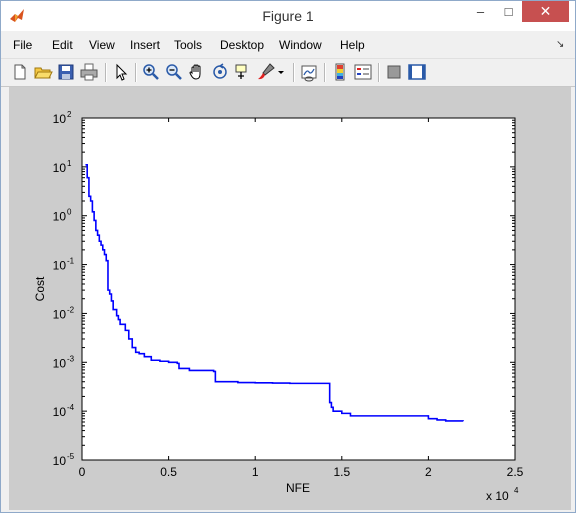 Image resolution: width=576 pixels, height=513 pixels. I want to click on y-tick-exponent: 1, so click(69, 163).